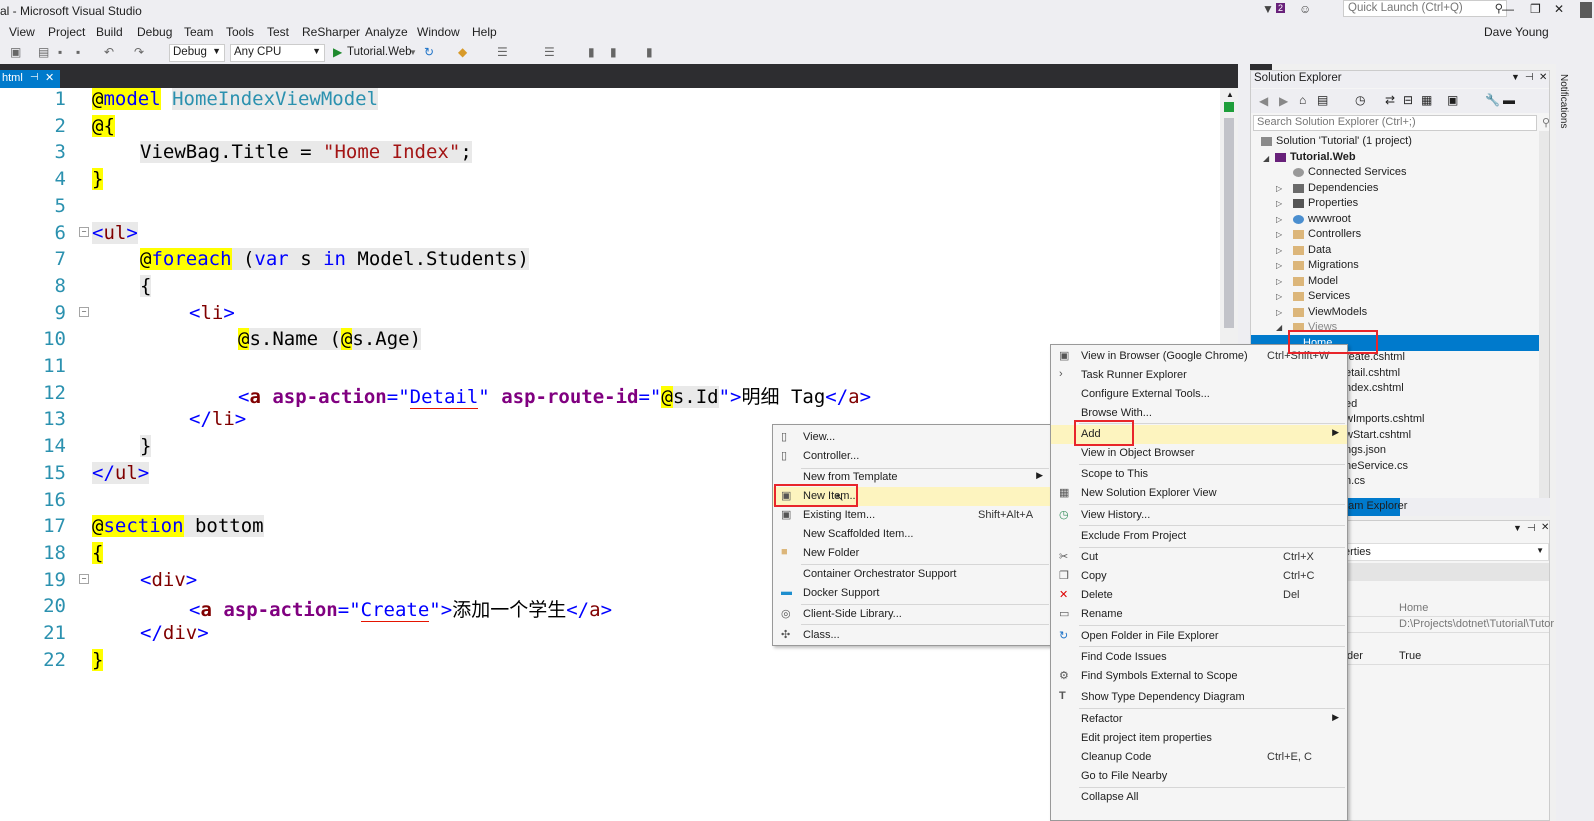 Image resolution: width=1594 pixels, height=821 pixels. Describe the element at coordinates (1516, 32) in the screenshot. I see `user-name: Dave Young` at that location.